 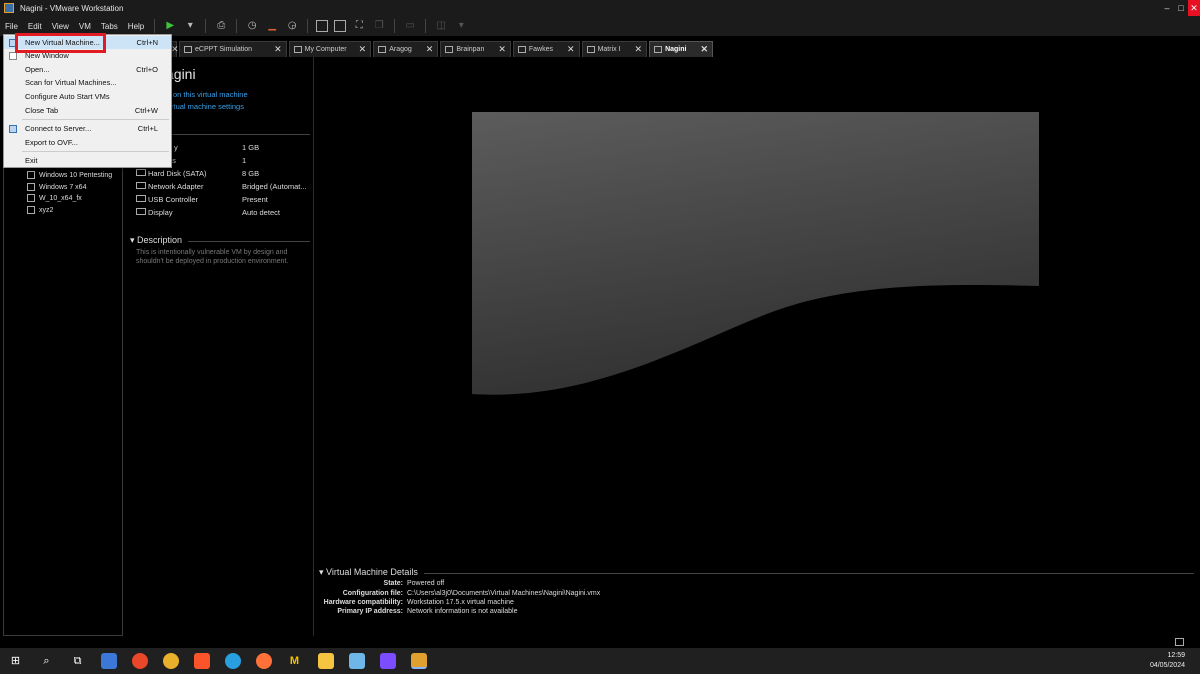 I want to click on connect-server-icon, so click(x=13, y=128).